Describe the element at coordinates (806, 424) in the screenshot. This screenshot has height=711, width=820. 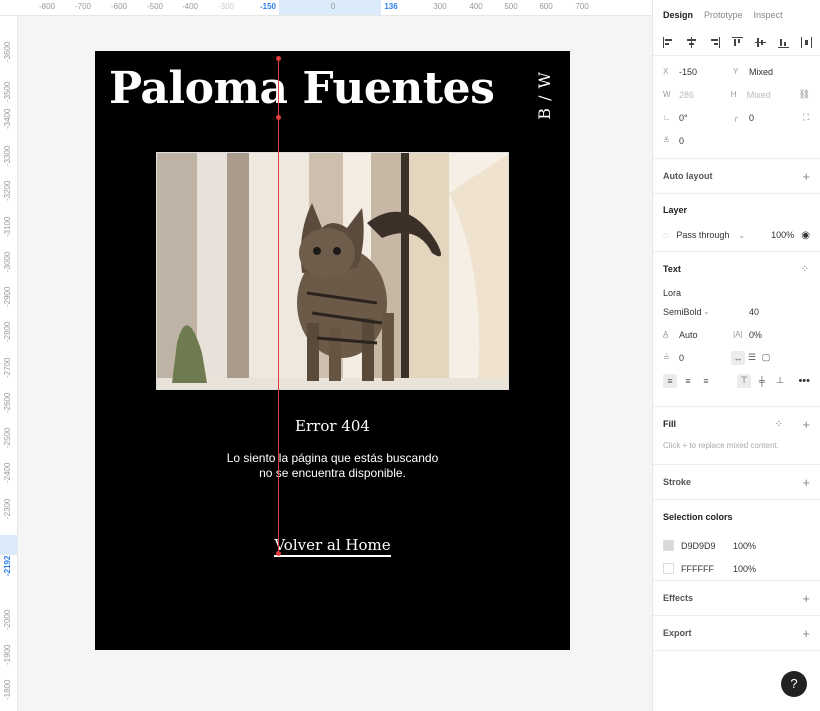
I see `add-fill-icon: +` at that location.